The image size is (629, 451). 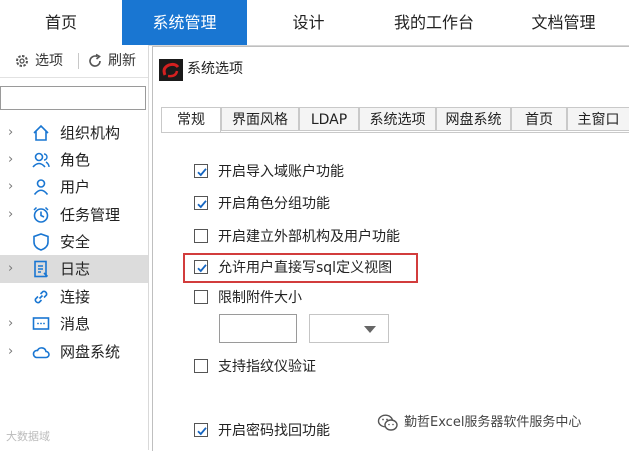 I want to click on tree-item-connection: 连接, so click(x=74, y=297).